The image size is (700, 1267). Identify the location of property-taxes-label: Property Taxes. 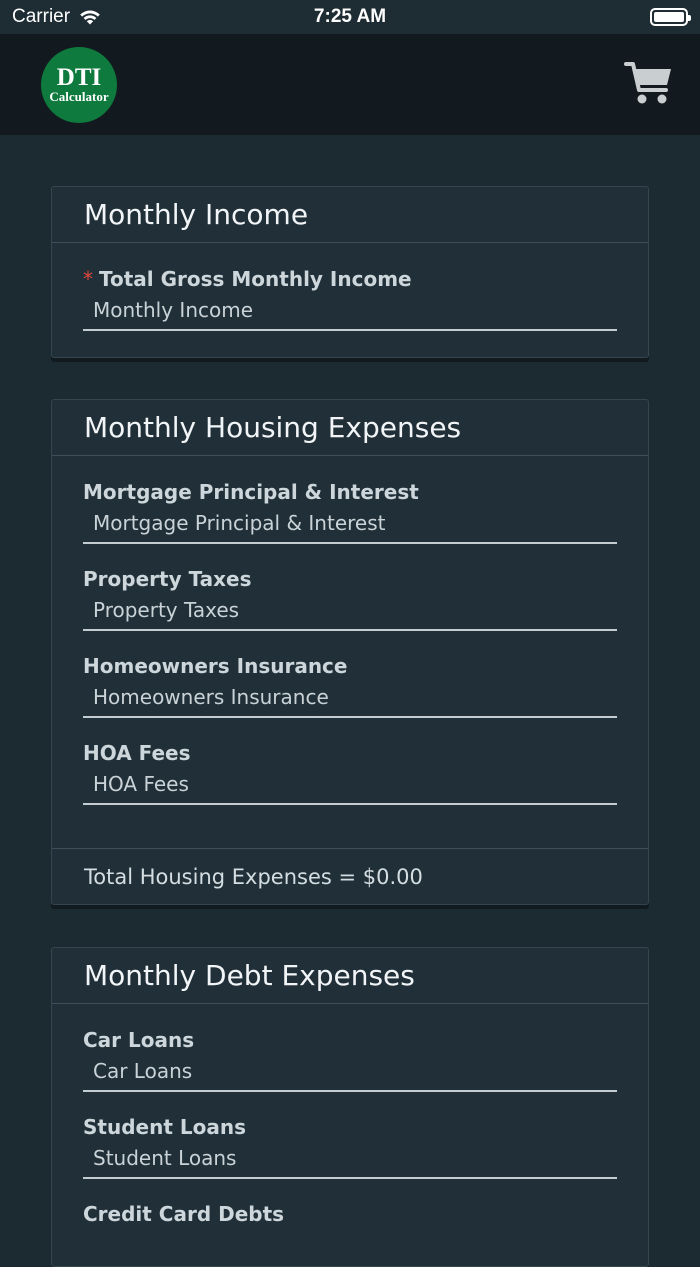
(167, 579).